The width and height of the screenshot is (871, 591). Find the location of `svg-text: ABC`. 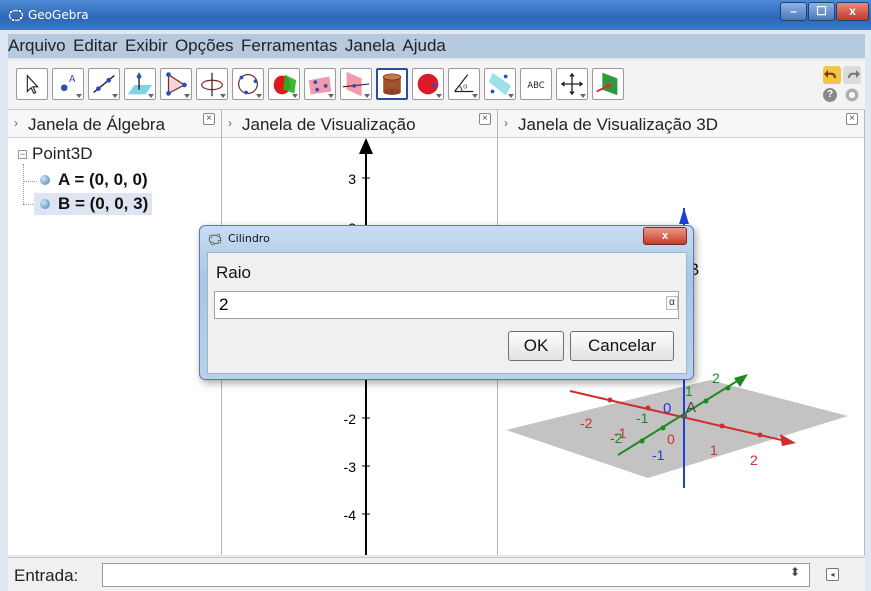

svg-text: ABC is located at coordinates (535, 85).